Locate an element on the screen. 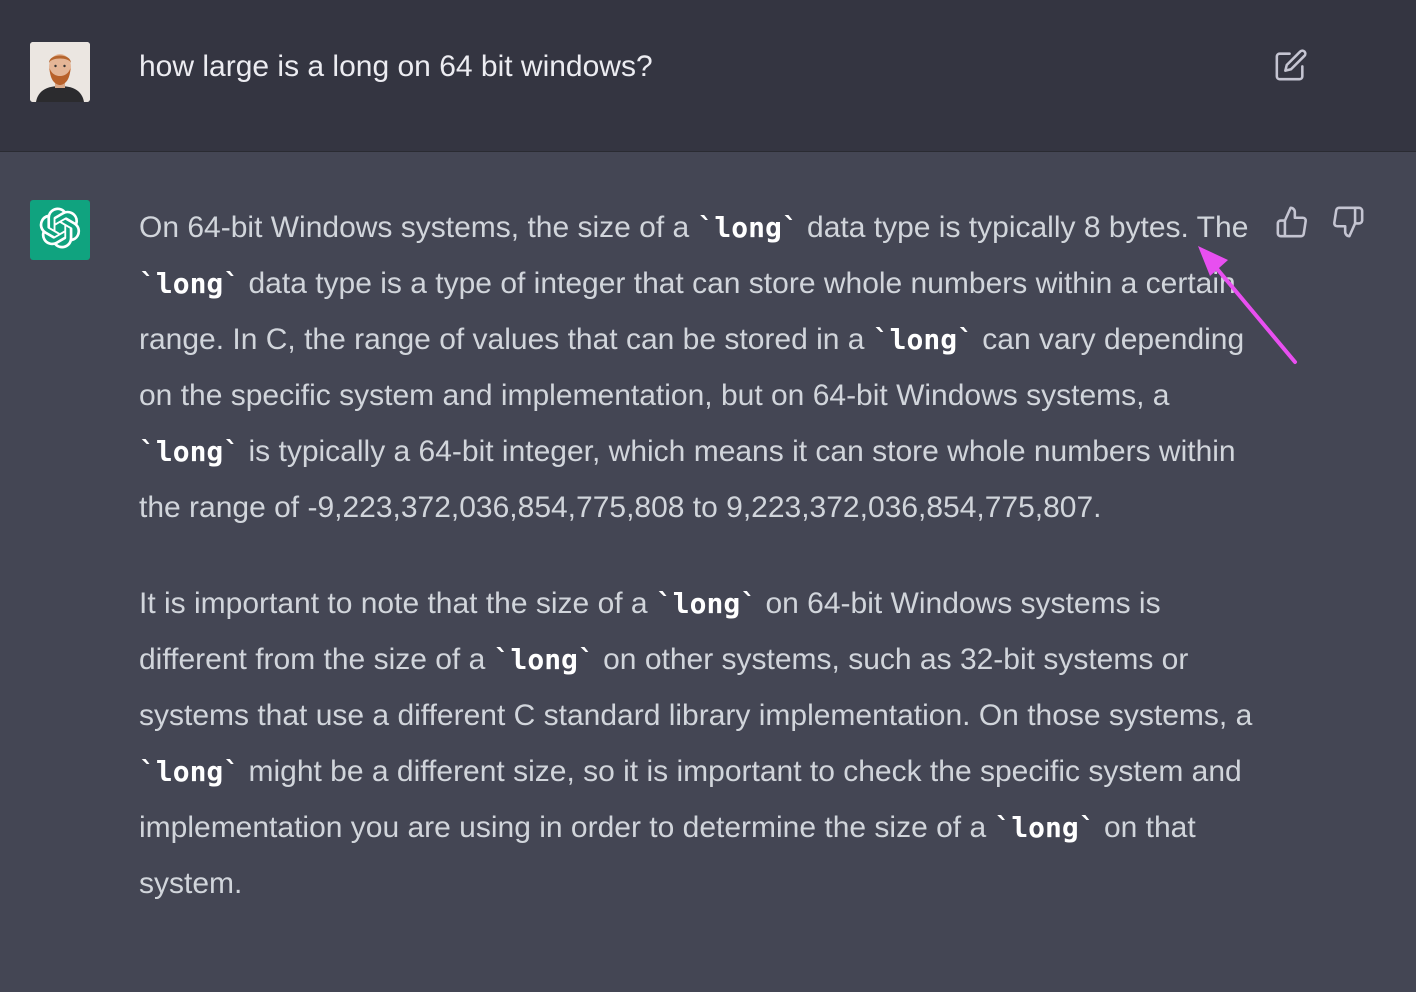 The width and height of the screenshot is (1416, 992). edit-icon is located at coordinates (1291, 67).